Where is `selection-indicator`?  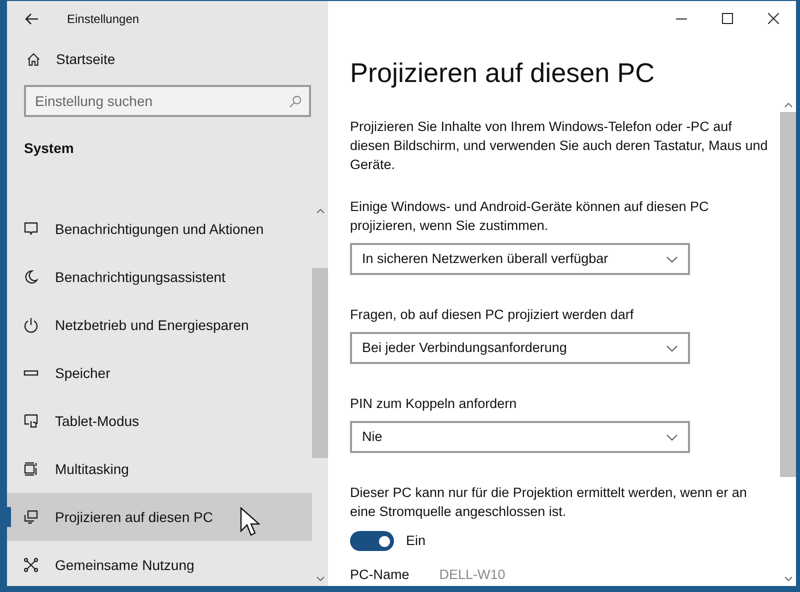 selection-indicator is located at coordinates (8, 517).